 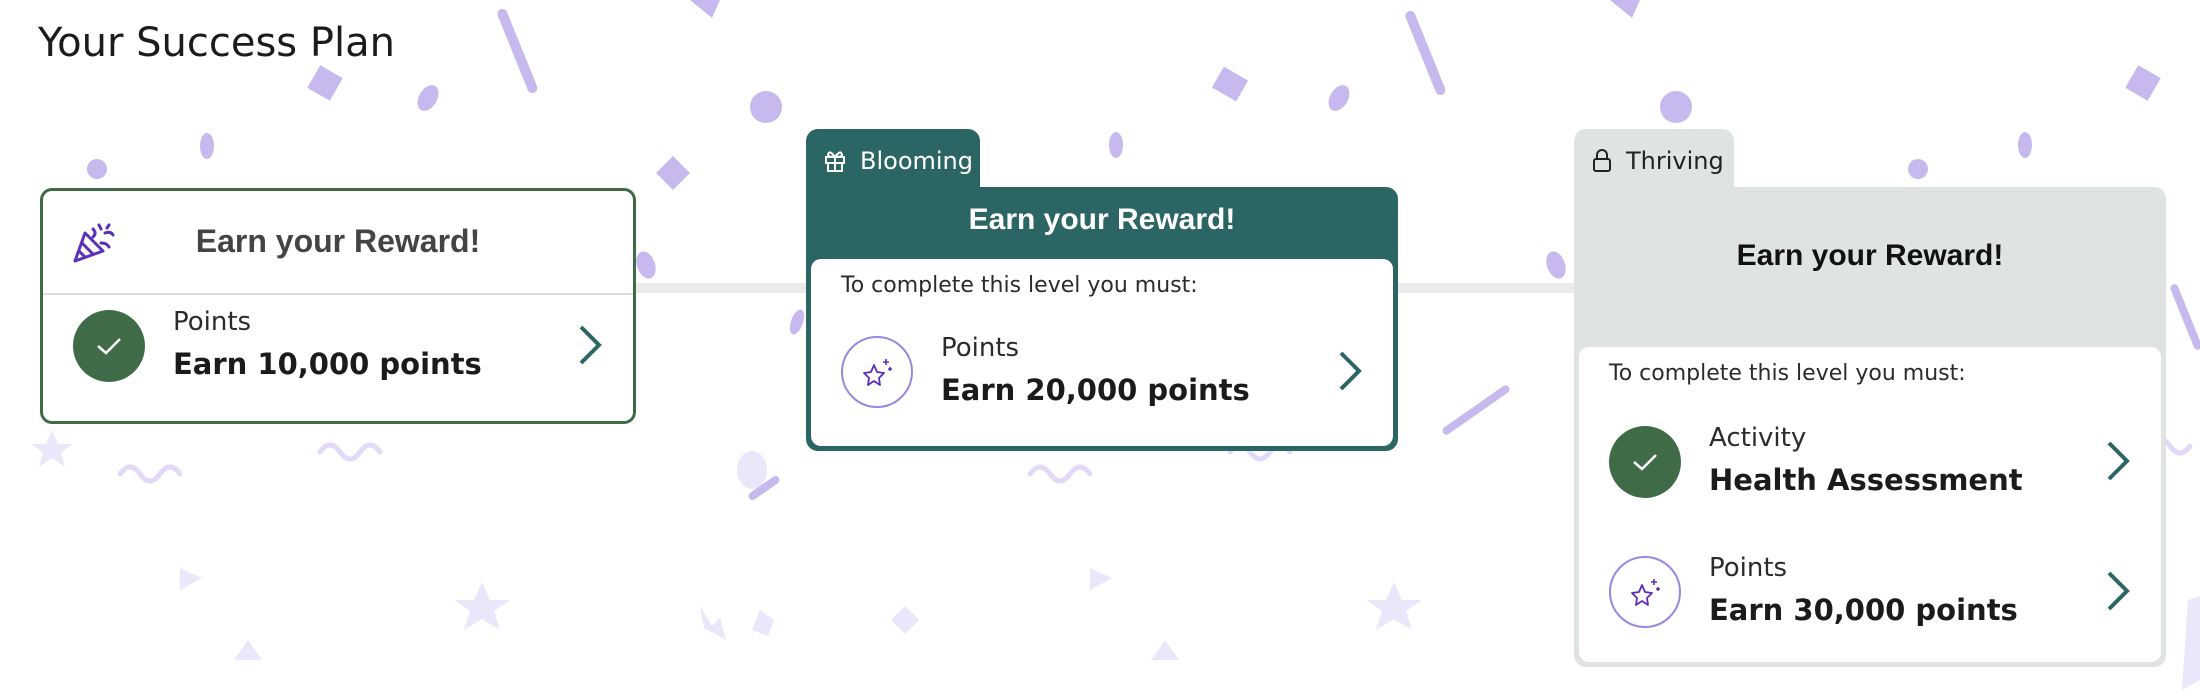 I want to click on tab-blooming: Blooming, so click(x=893, y=161).